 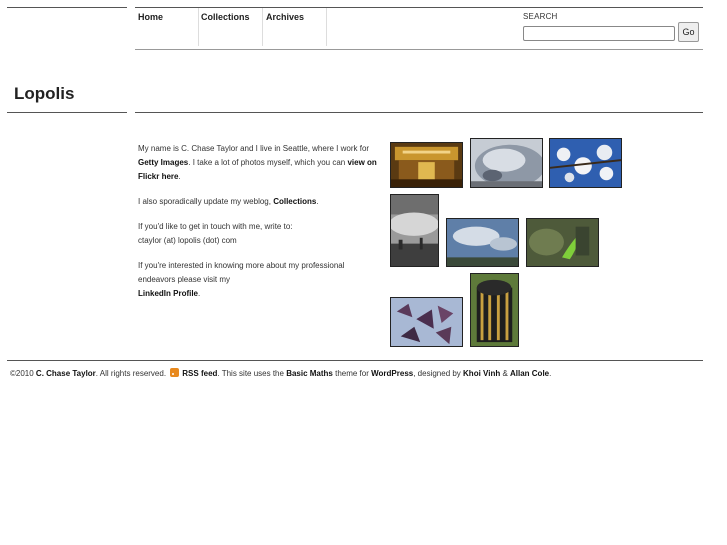 What do you see at coordinates (252, 373) in the screenshot?
I see `footer-text: . This site uses the` at bounding box center [252, 373].